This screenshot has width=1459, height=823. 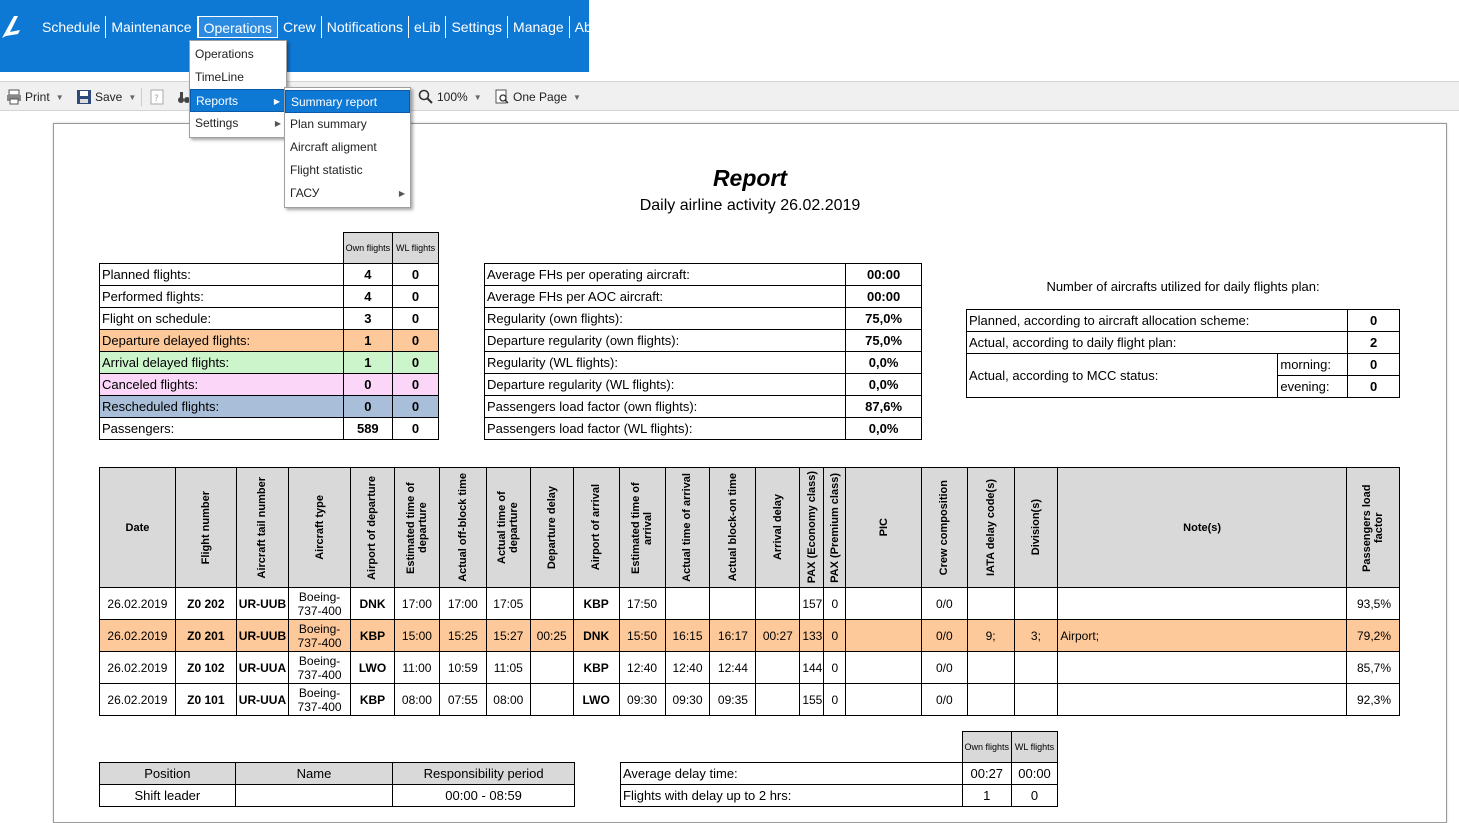 What do you see at coordinates (687, 699) in the screenshot?
I see `flight-cell: 09:30` at bounding box center [687, 699].